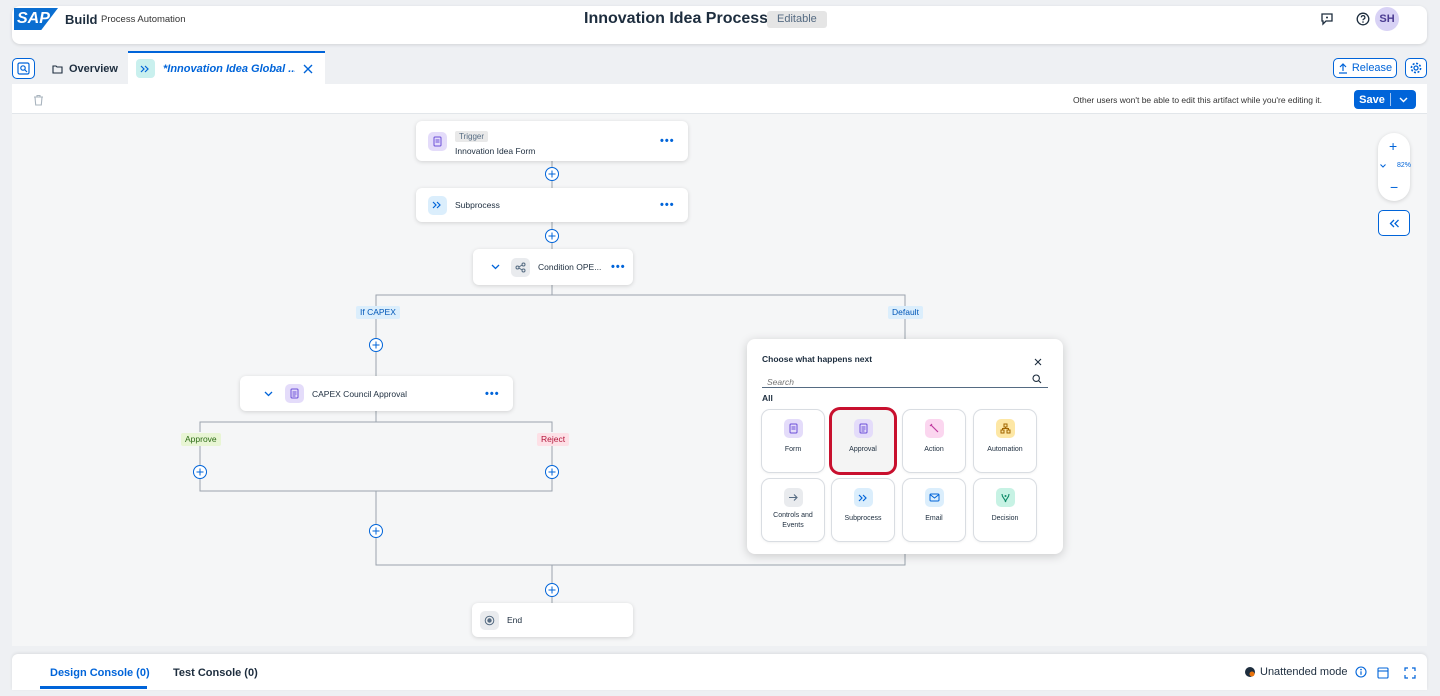  I want to click on minimize-console-button, so click(1383, 675).